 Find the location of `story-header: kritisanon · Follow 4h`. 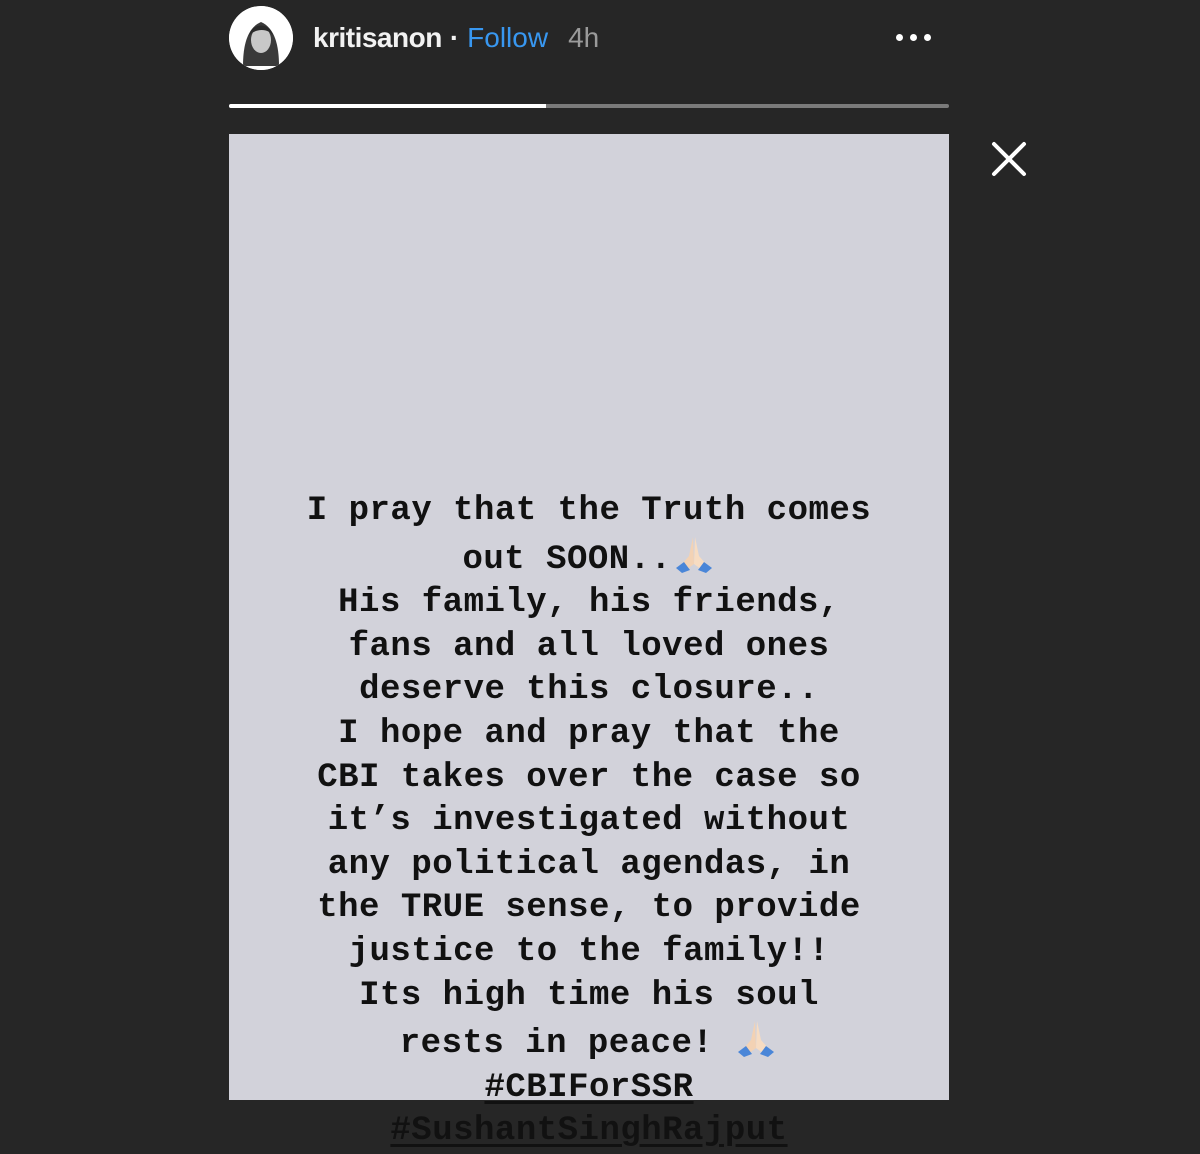

story-header: kritisanon · Follow 4h is located at coordinates (589, 38).